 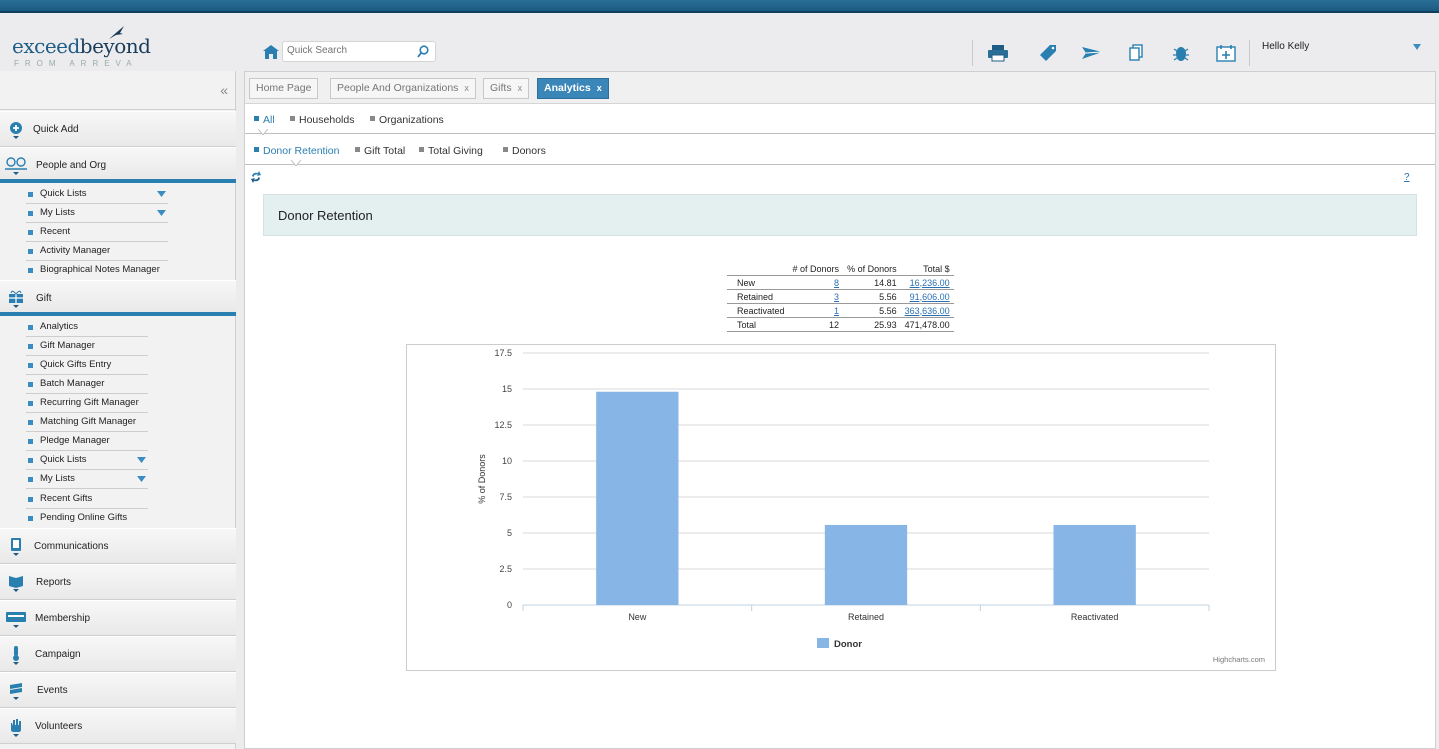 I want to click on sidebar-item-batch-manager: Batch Manager, so click(x=87, y=384).